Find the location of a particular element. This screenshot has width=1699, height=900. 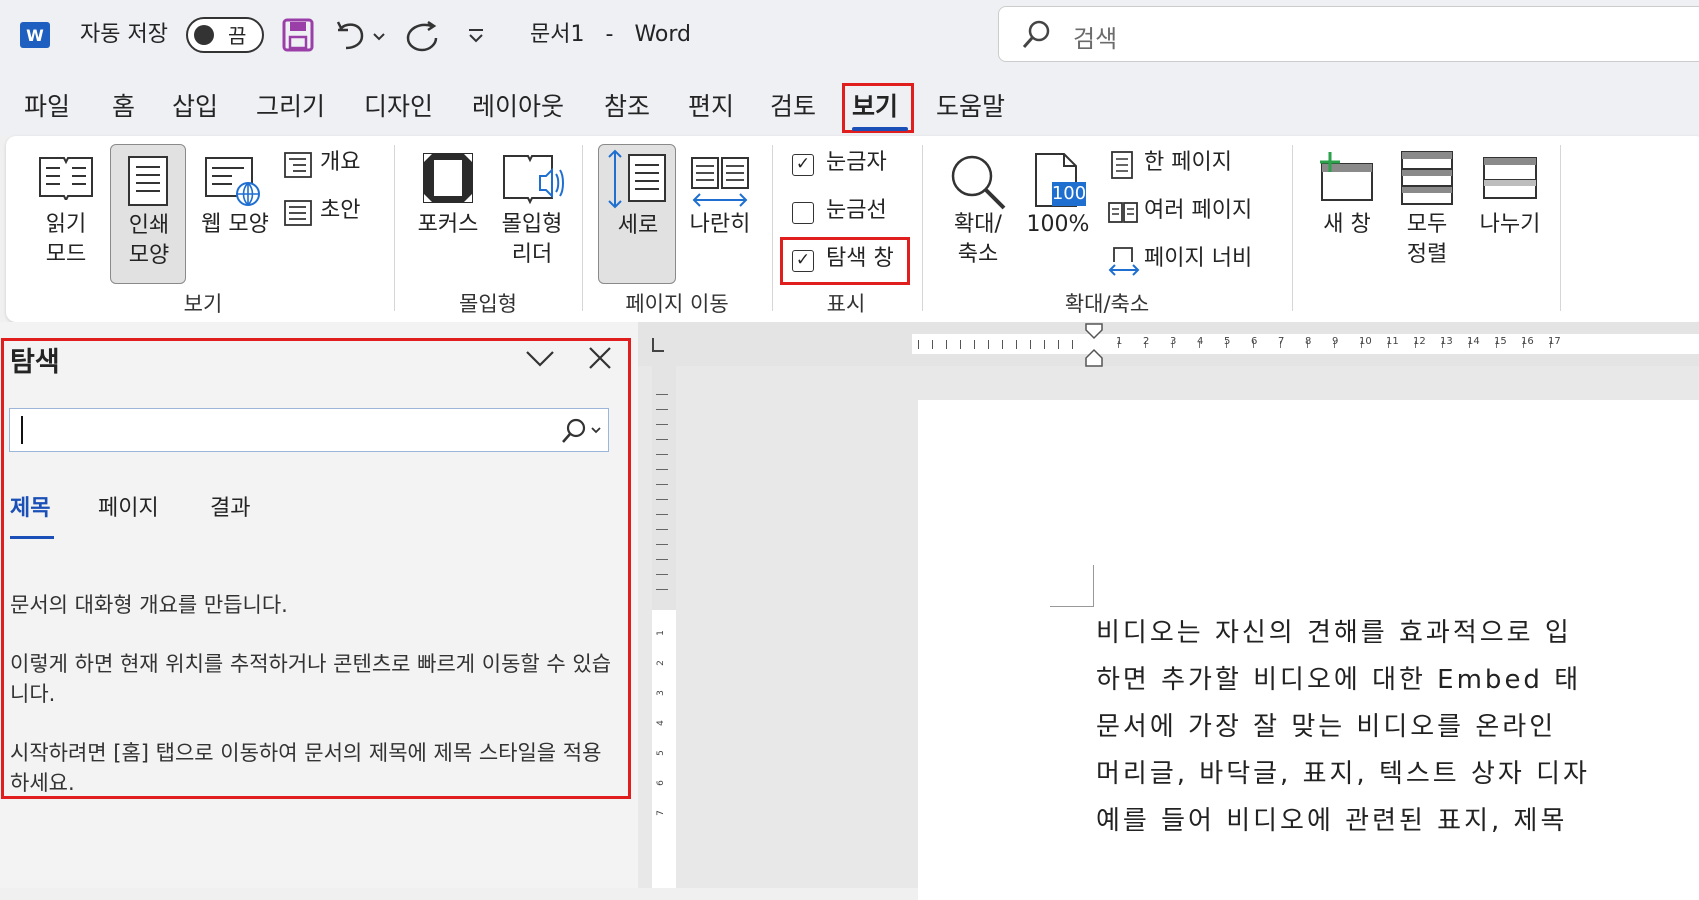

page-width-button: 페이지 너비 is located at coordinates (1188, 263).